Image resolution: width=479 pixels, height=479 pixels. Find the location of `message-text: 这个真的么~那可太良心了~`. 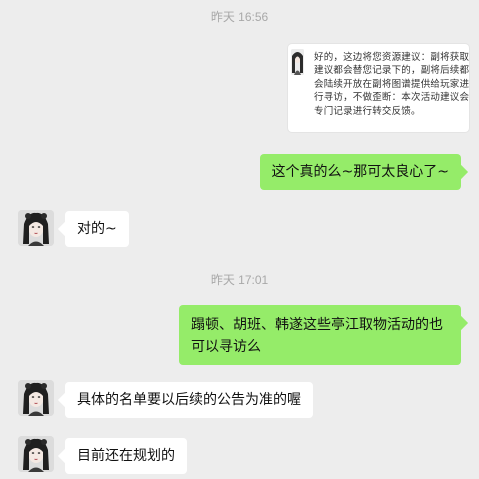

message-text: 这个真的么~那可太良心了~ is located at coordinates (360, 172).